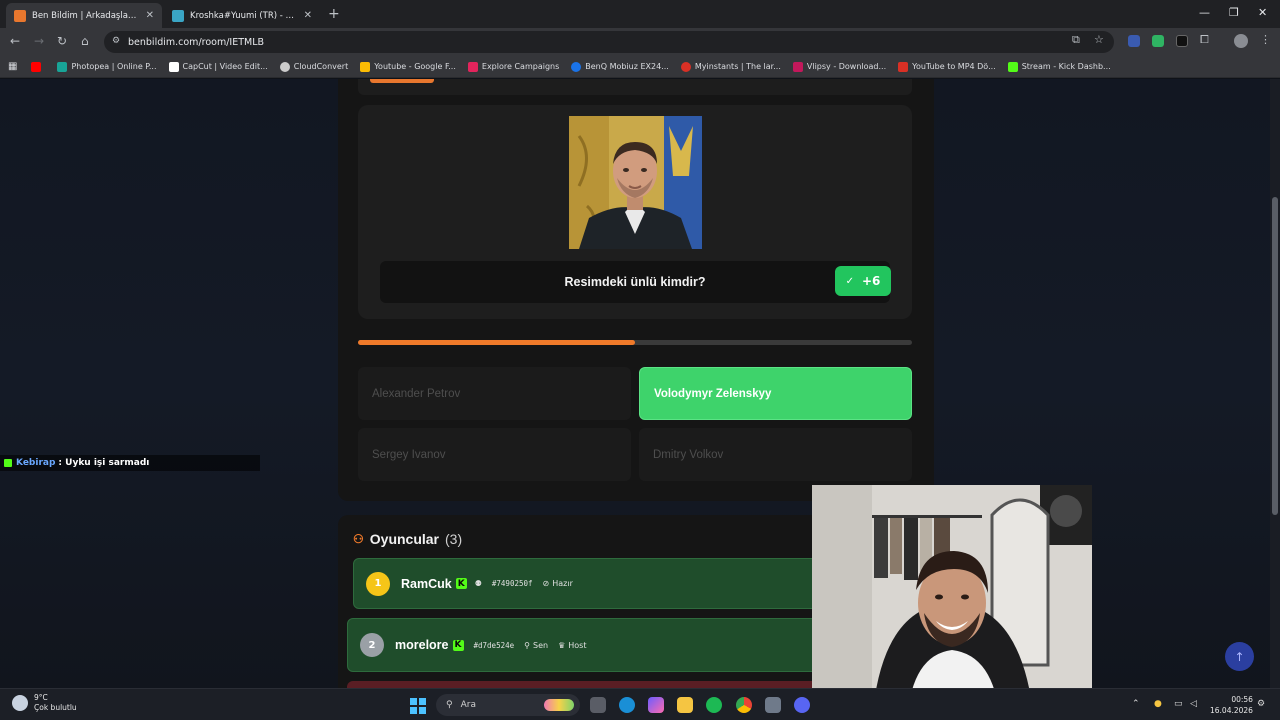 The image size is (1280, 720). What do you see at coordinates (598, 705) in the screenshot?
I see `task-view-icon` at bounding box center [598, 705].